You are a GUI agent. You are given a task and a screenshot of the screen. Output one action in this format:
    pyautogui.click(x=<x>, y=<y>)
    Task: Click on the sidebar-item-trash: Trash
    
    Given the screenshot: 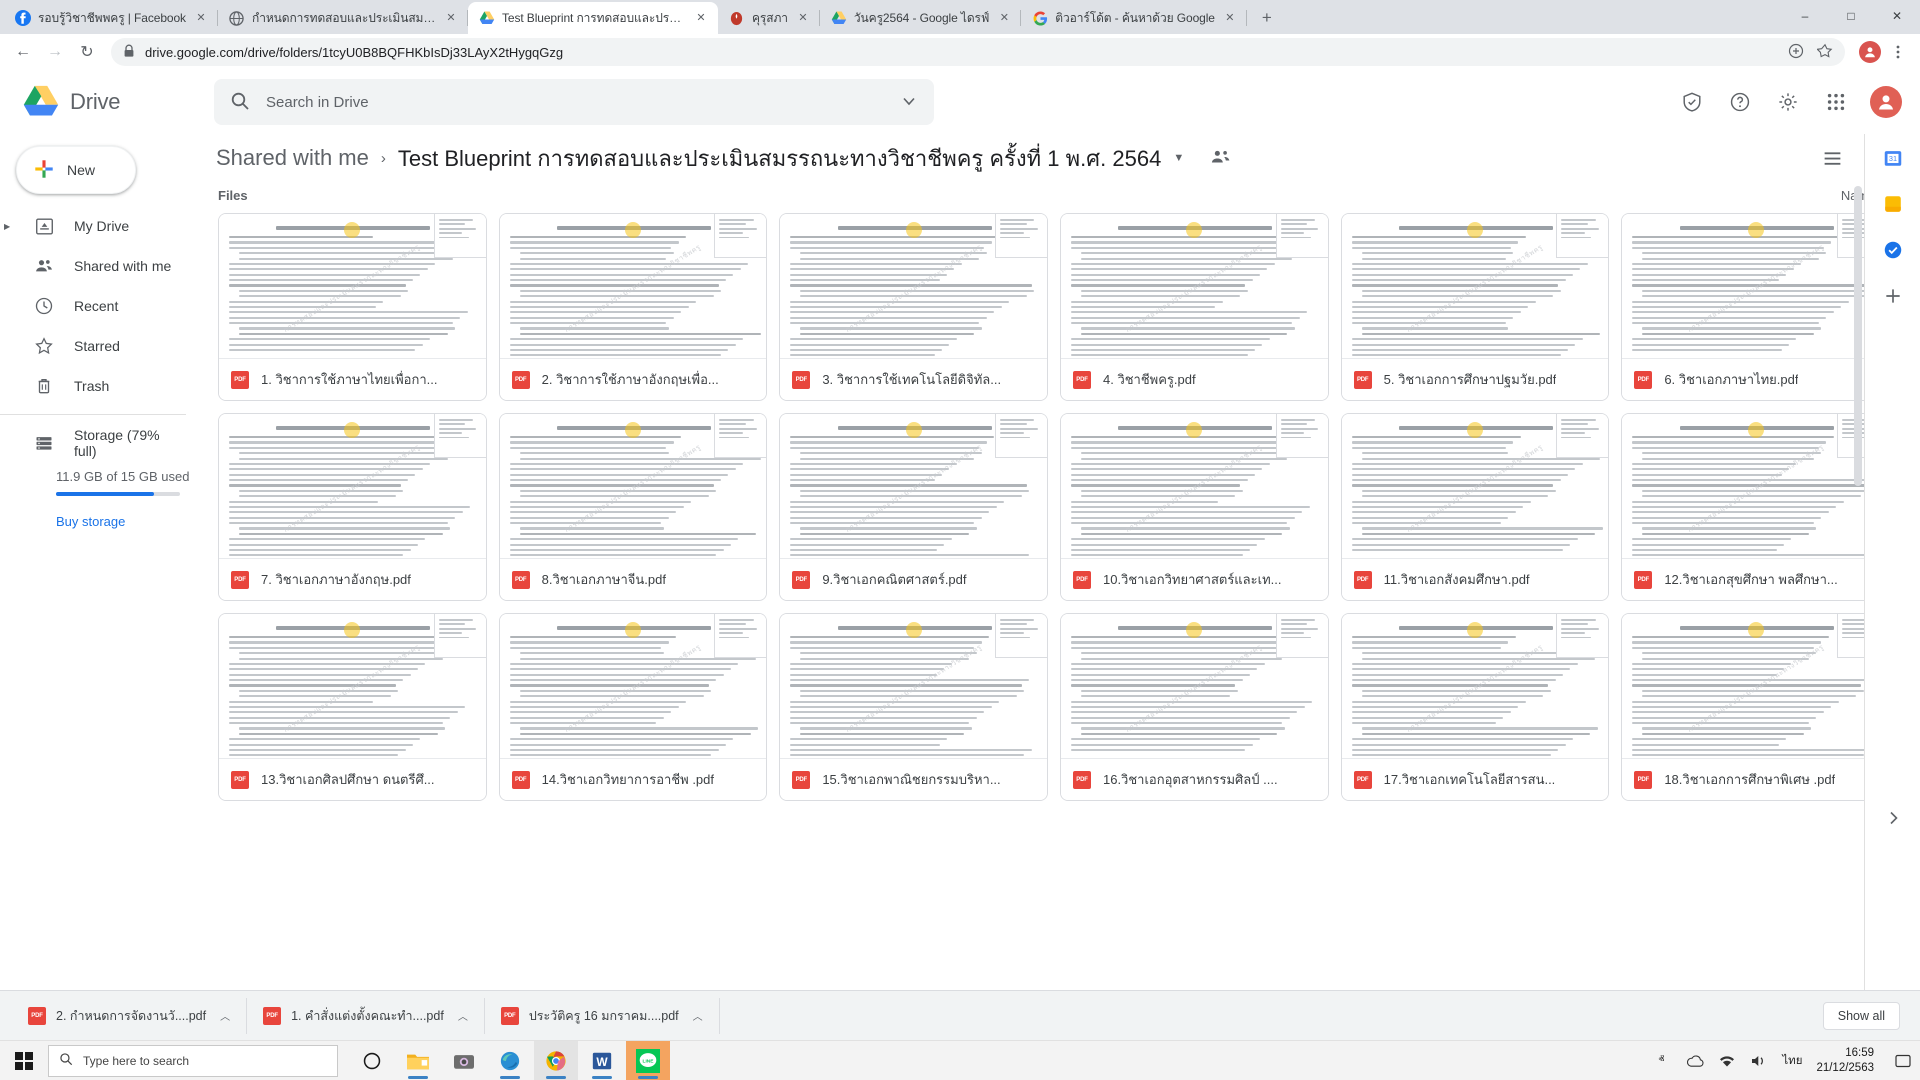 What is the action you would take?
    pyautogui.click(x=93, y=386)
    